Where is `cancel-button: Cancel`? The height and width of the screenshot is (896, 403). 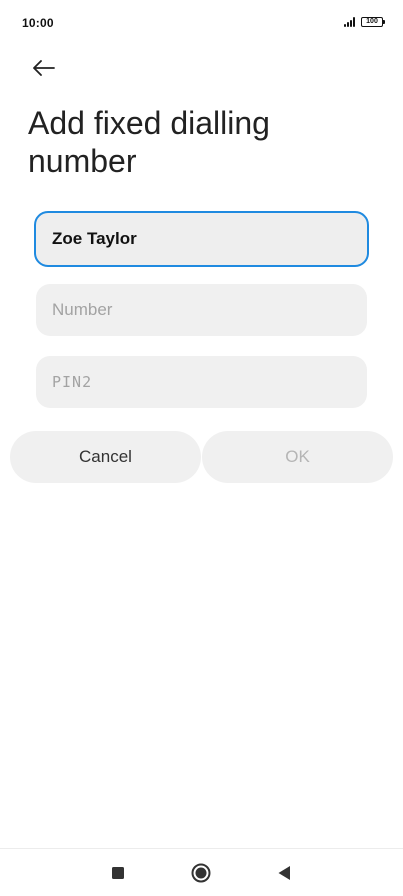
cancel-button: Cancel is located at coordinates (105, 457).